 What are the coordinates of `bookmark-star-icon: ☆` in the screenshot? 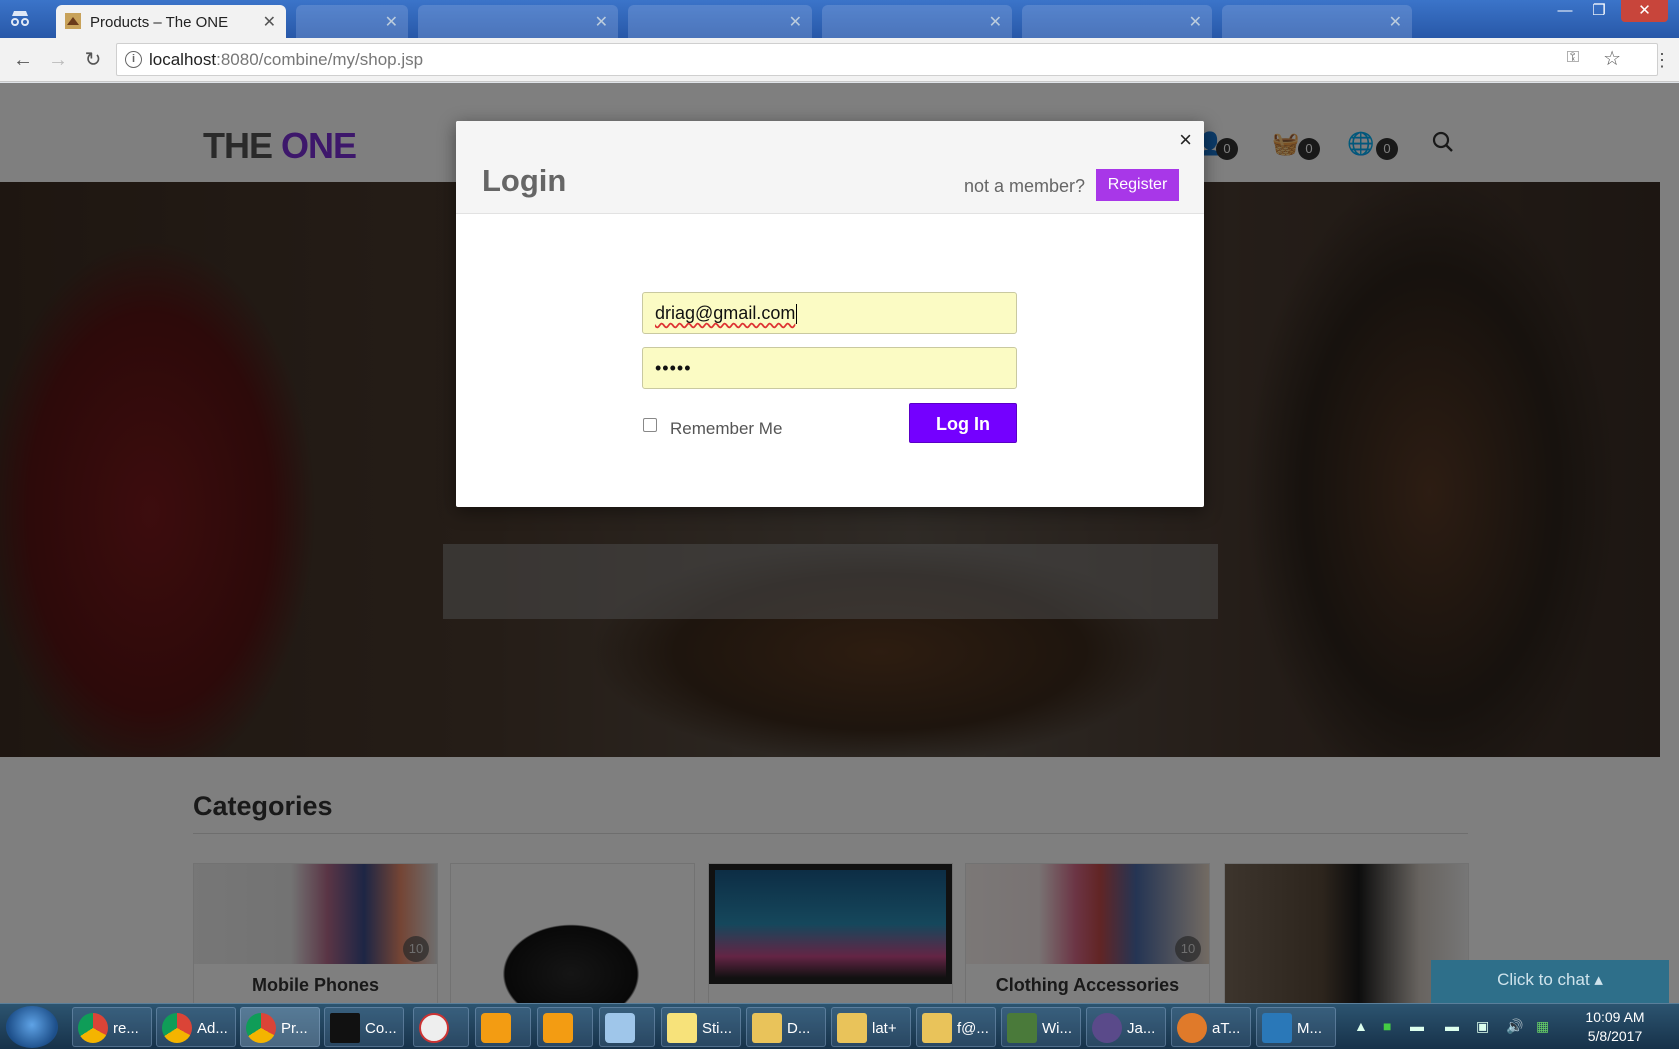 It's located at (1612, 58).